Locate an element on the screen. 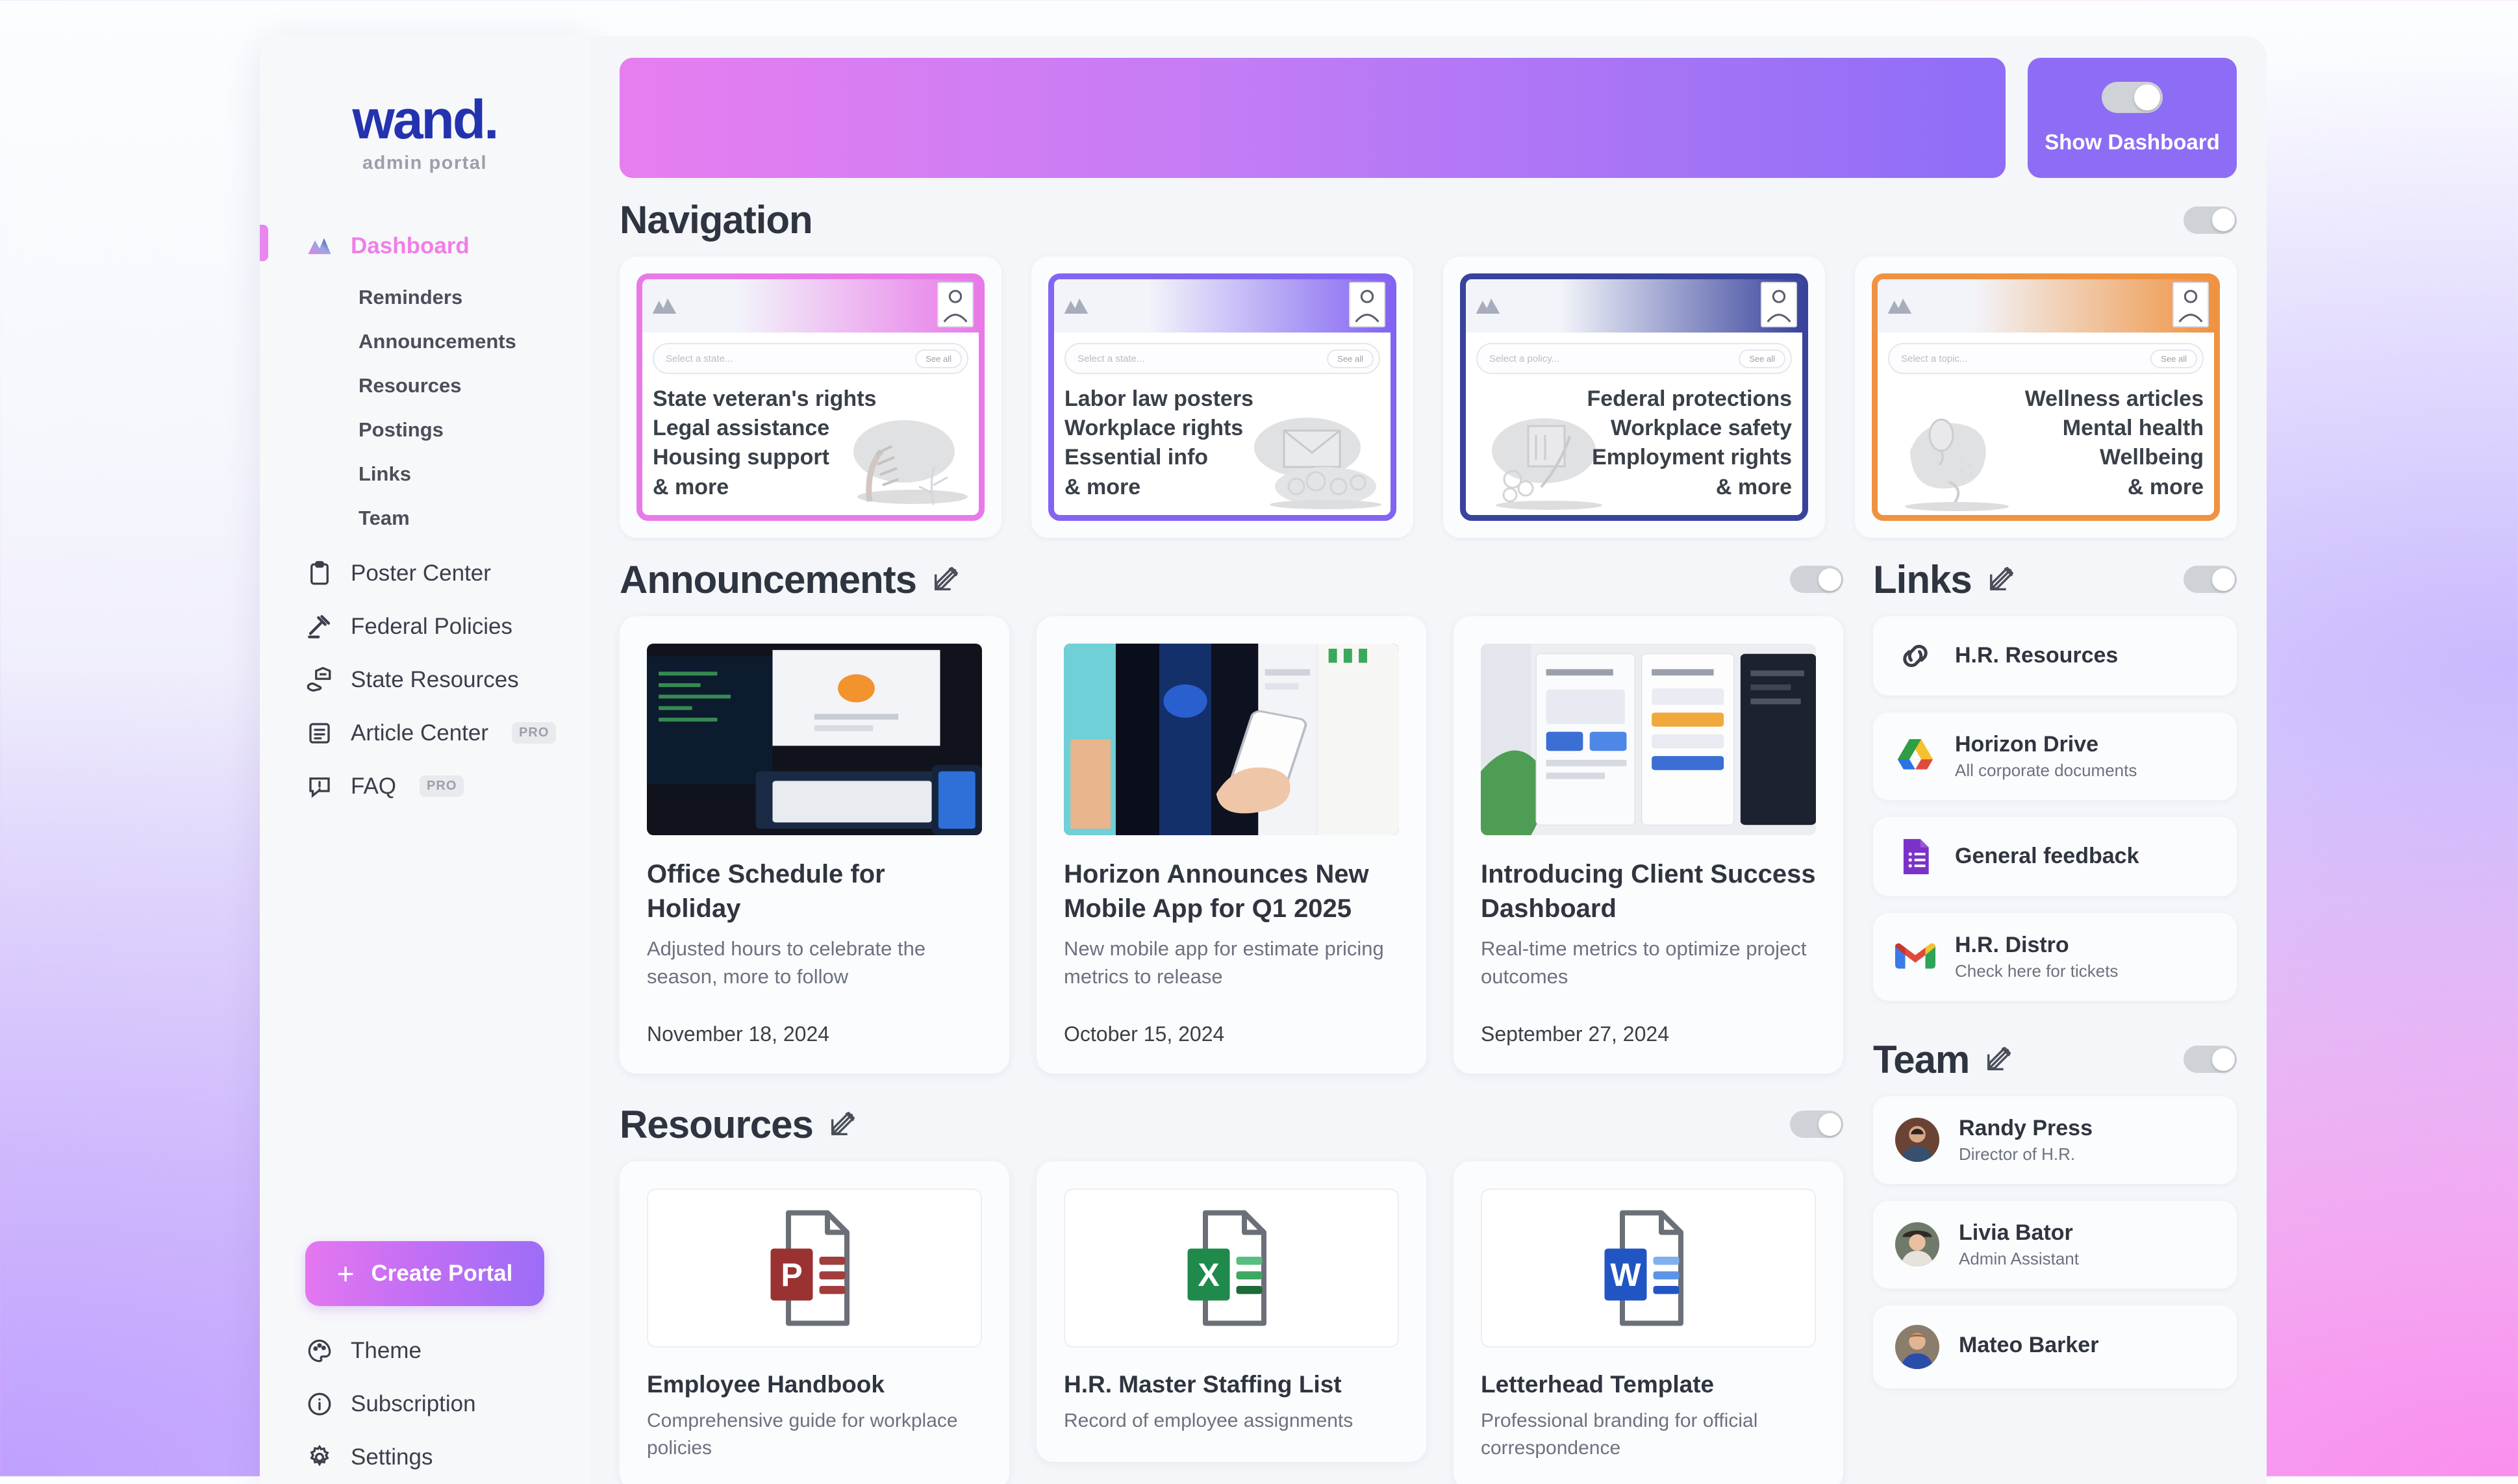 The image size is (2518, 1484). topbar: Show Dashboard is located at coordinates (1428, 118).